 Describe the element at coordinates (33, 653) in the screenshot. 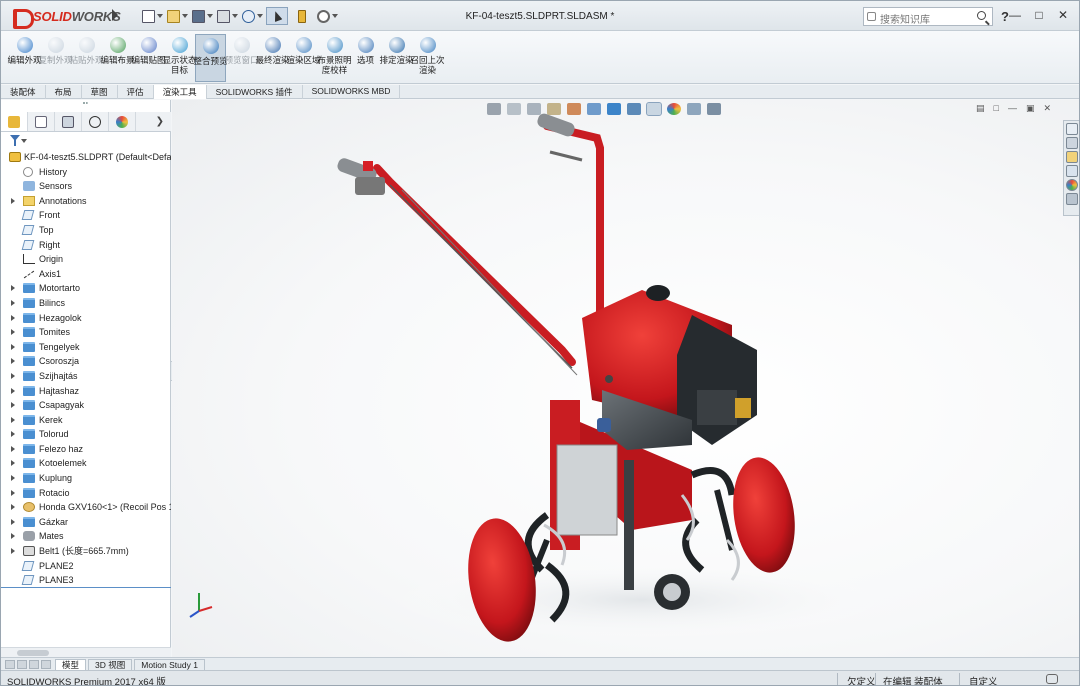

I see `scrollbar-thumb` at that location.